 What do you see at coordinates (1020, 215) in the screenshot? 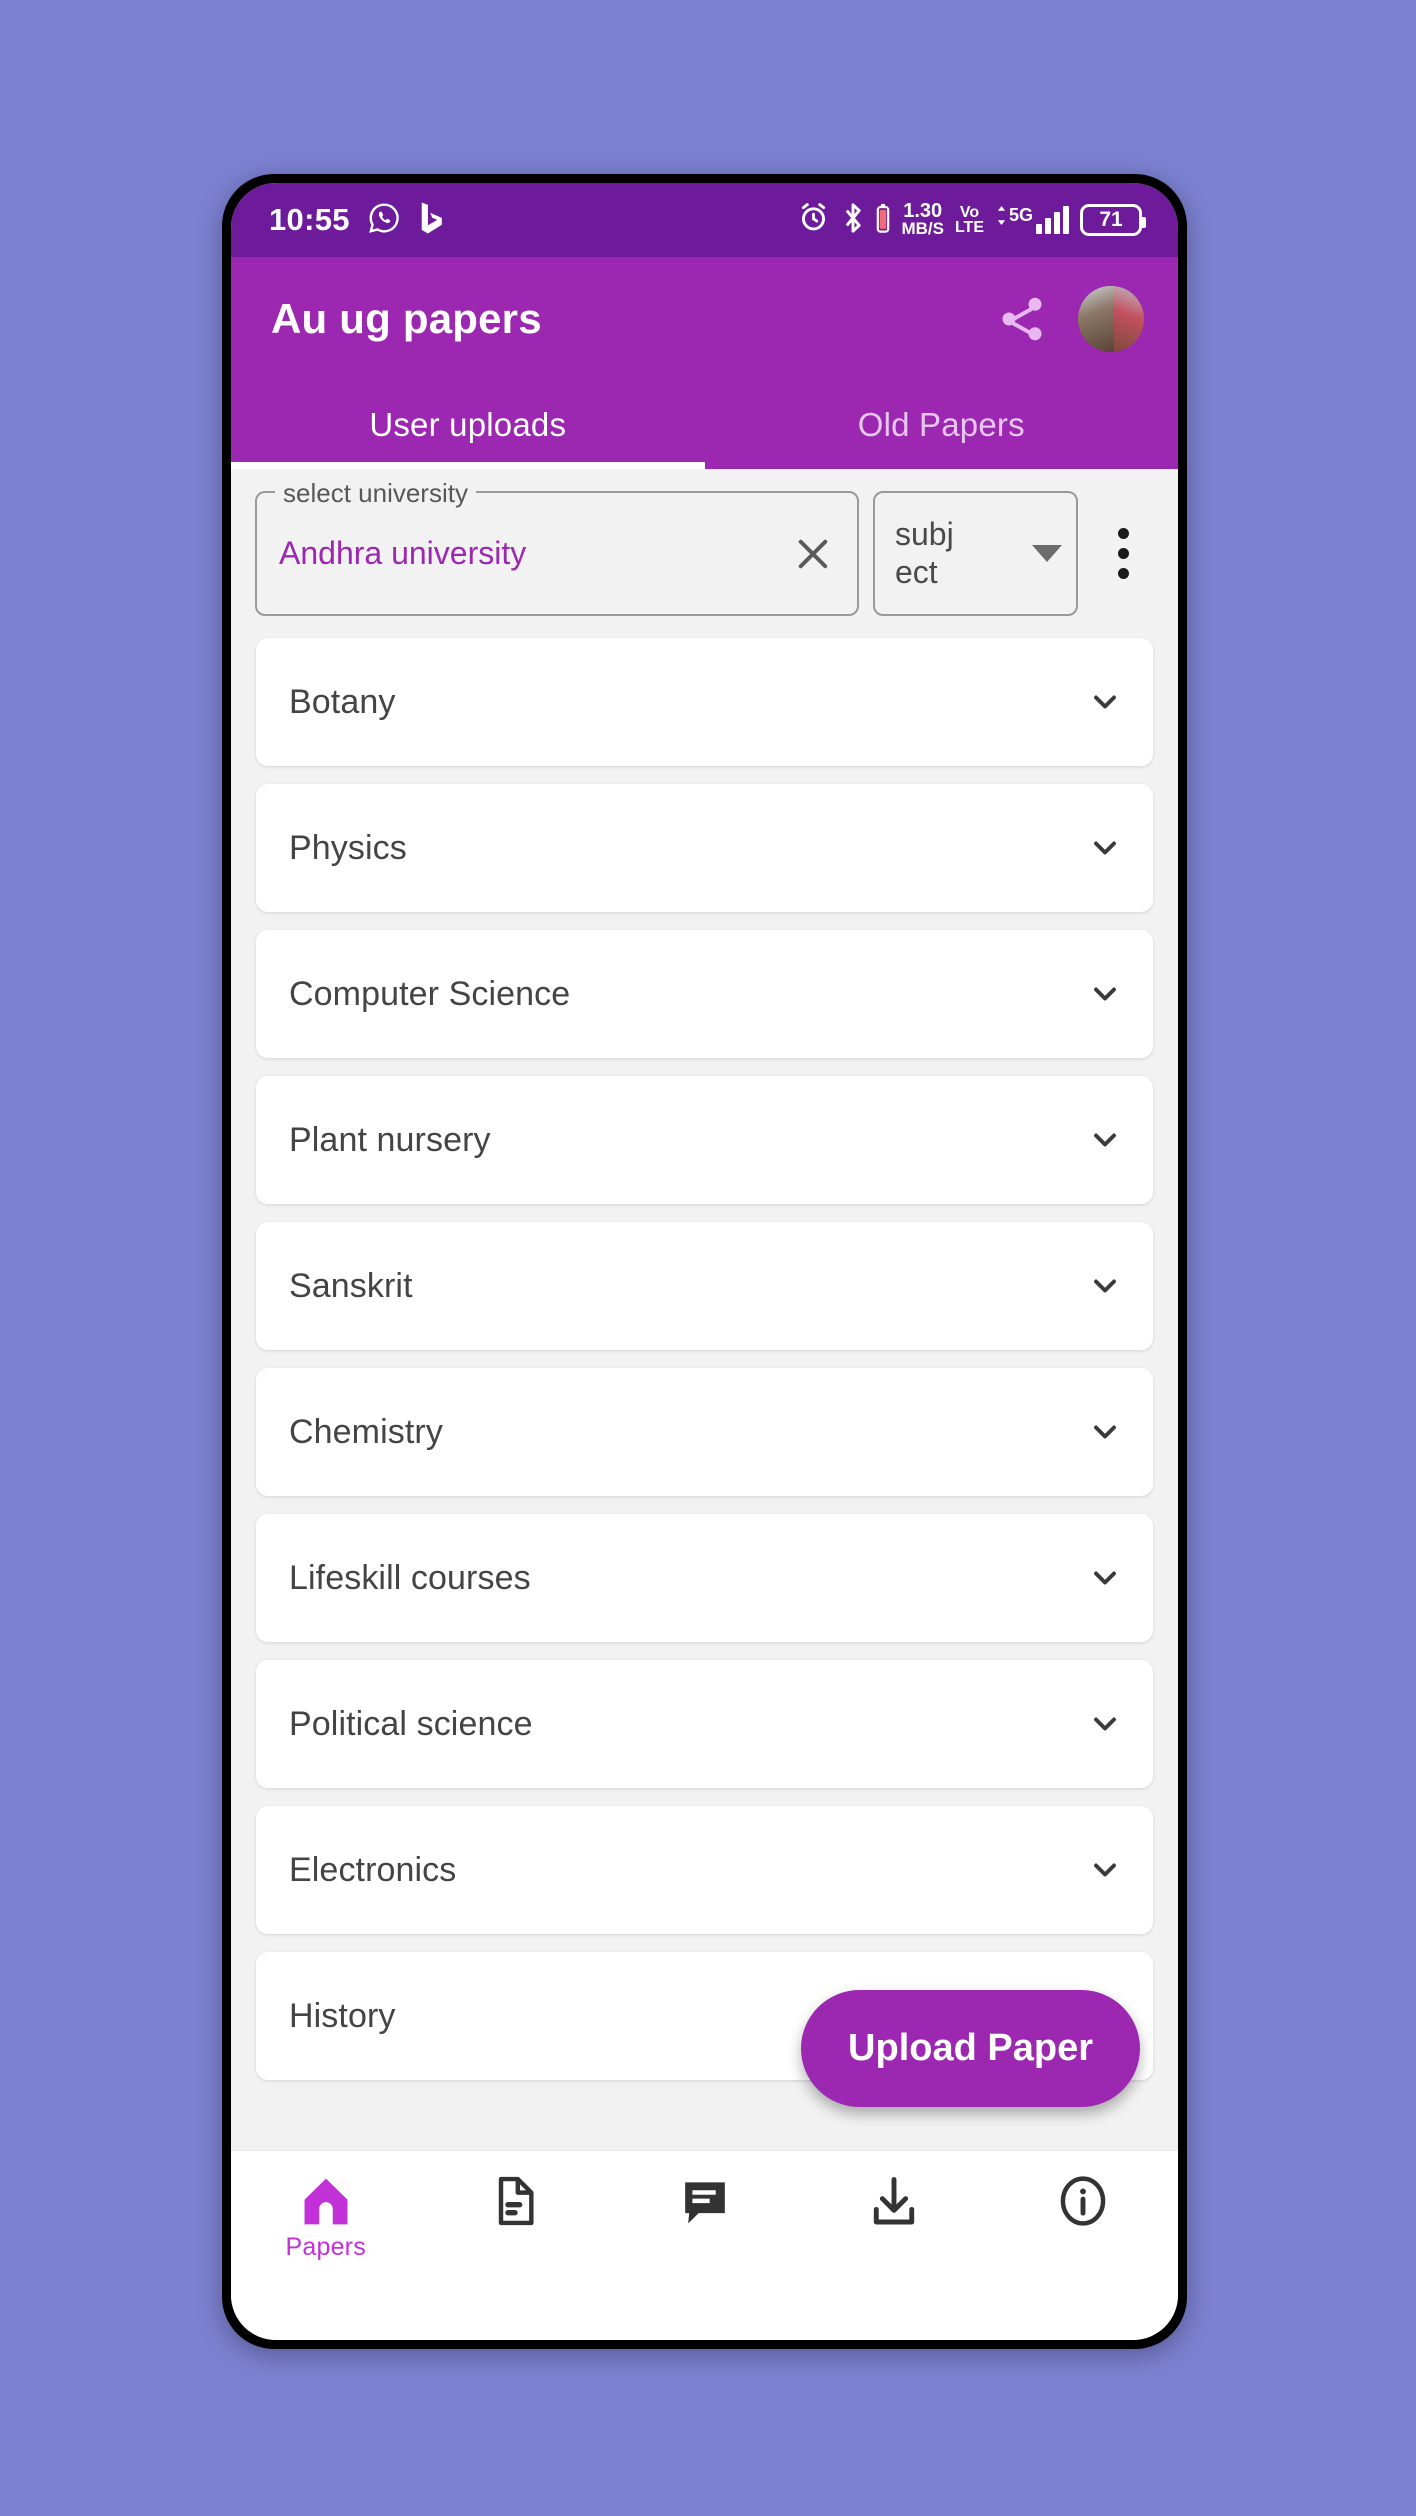
I see `network-type-label: 5G` at bounding box center [1020, 215].